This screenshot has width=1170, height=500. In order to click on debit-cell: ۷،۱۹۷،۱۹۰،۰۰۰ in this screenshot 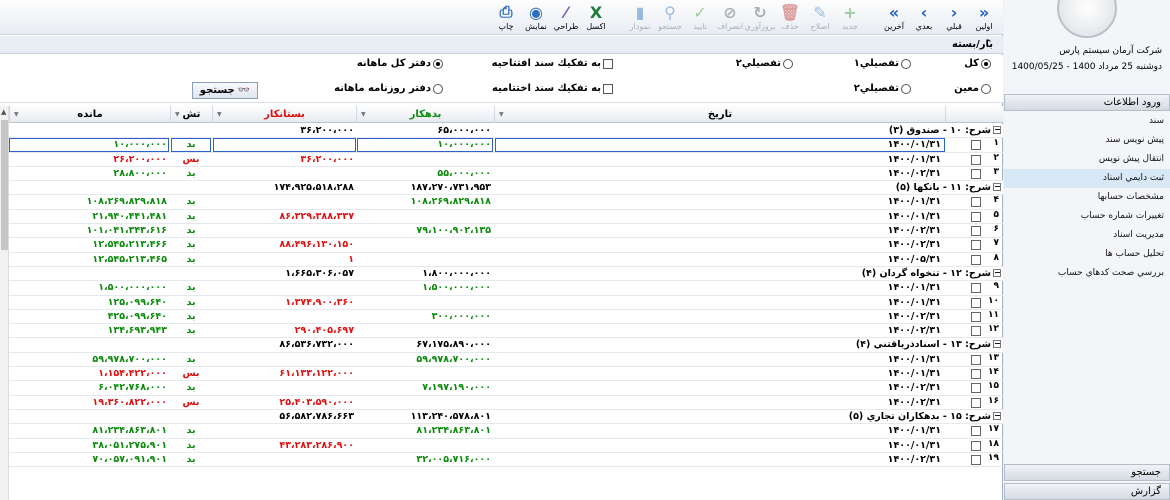, I will do `click(425, 388)`.